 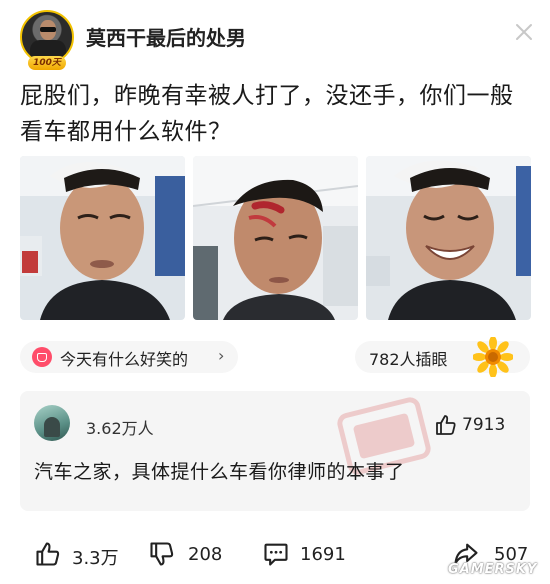 I want to click on comment-thumbs-up-icon, so click(x=446, y=425).